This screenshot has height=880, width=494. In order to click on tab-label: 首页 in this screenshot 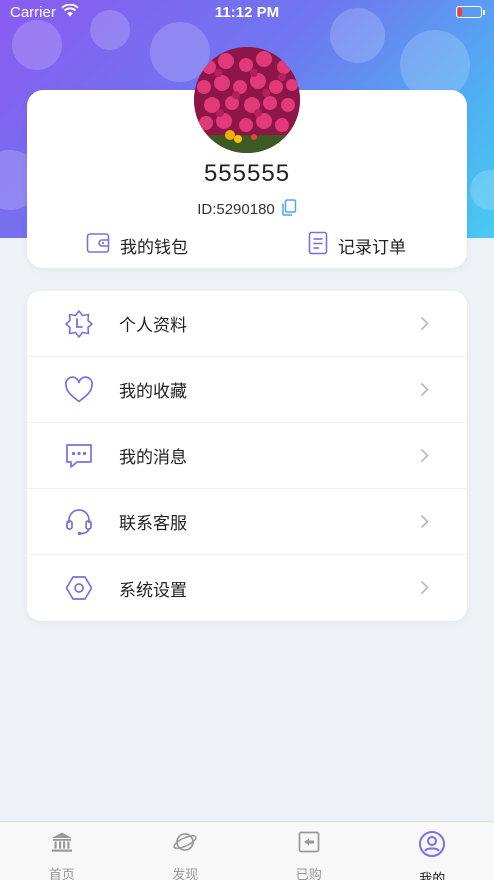, I will do `click(61, 873)`.